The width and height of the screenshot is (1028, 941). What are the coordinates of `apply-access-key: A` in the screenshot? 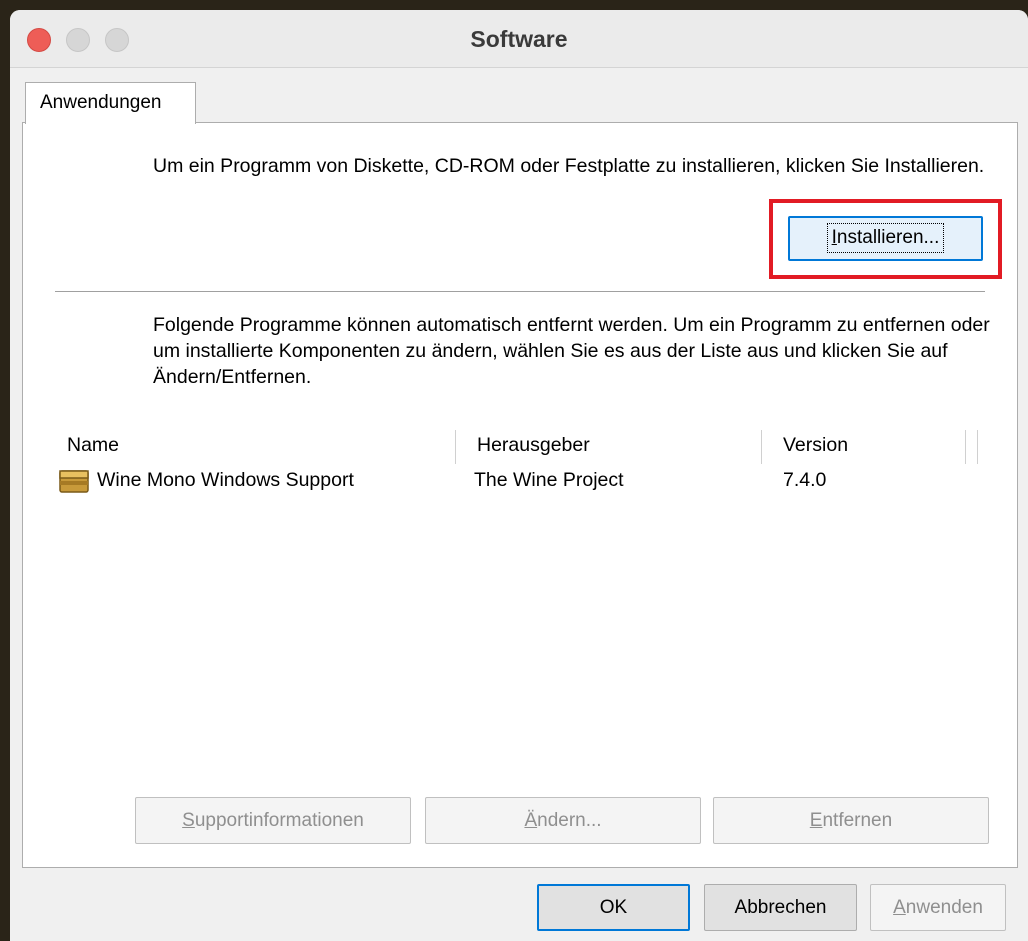 It's located at (899, 907).